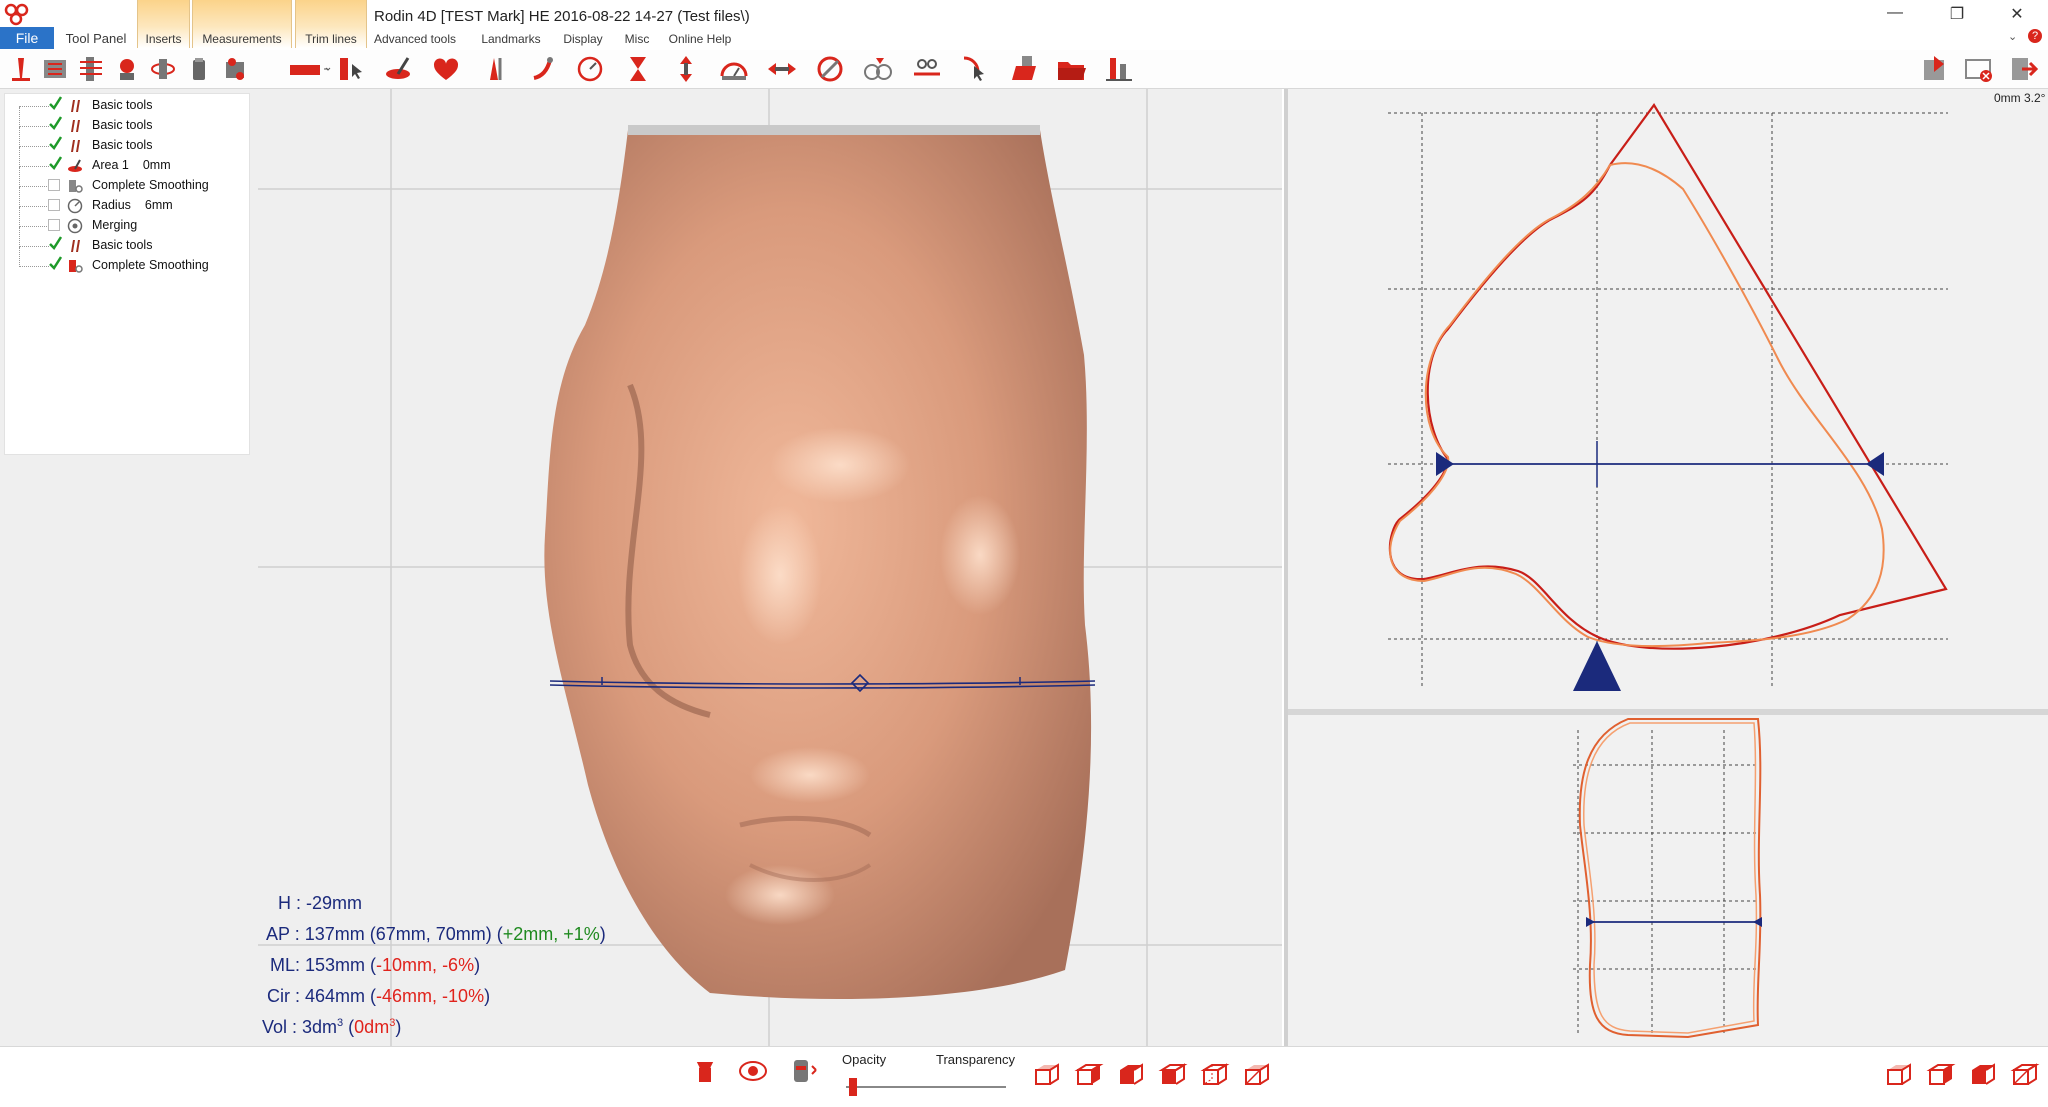 Image resolution: width=2048 pixels, height=1107 pixels. What do you see at coordinates (1030, 69) in the screenshot?
I see `export-tool-icon` at bounding box center [1030, 69].